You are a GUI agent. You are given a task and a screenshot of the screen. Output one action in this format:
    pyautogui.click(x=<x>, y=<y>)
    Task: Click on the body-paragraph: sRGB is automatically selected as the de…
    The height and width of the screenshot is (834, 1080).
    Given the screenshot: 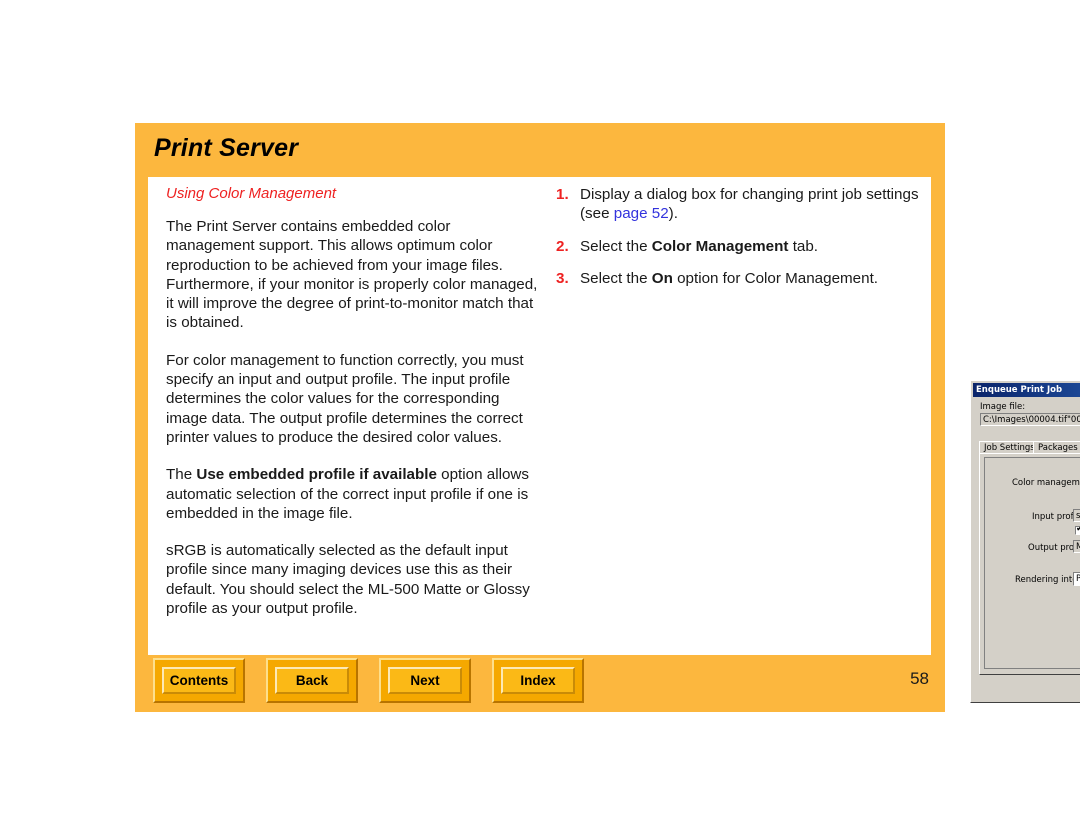 What is the action you would take?
    pyautogui.click(x=352, y=579)
    